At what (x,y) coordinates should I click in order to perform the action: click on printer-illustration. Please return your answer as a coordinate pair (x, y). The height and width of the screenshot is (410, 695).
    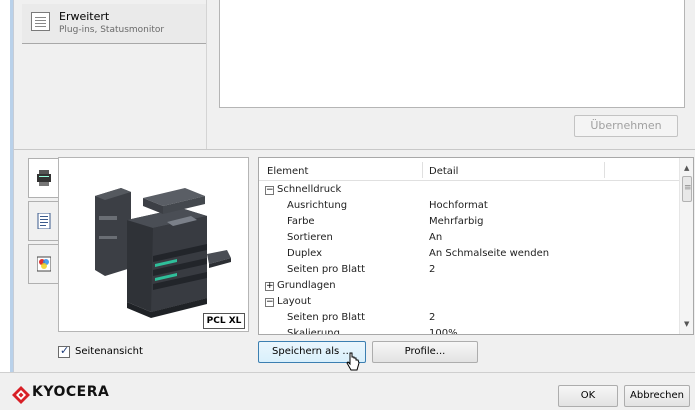
    Looking at the image, I should click on (163, 253).